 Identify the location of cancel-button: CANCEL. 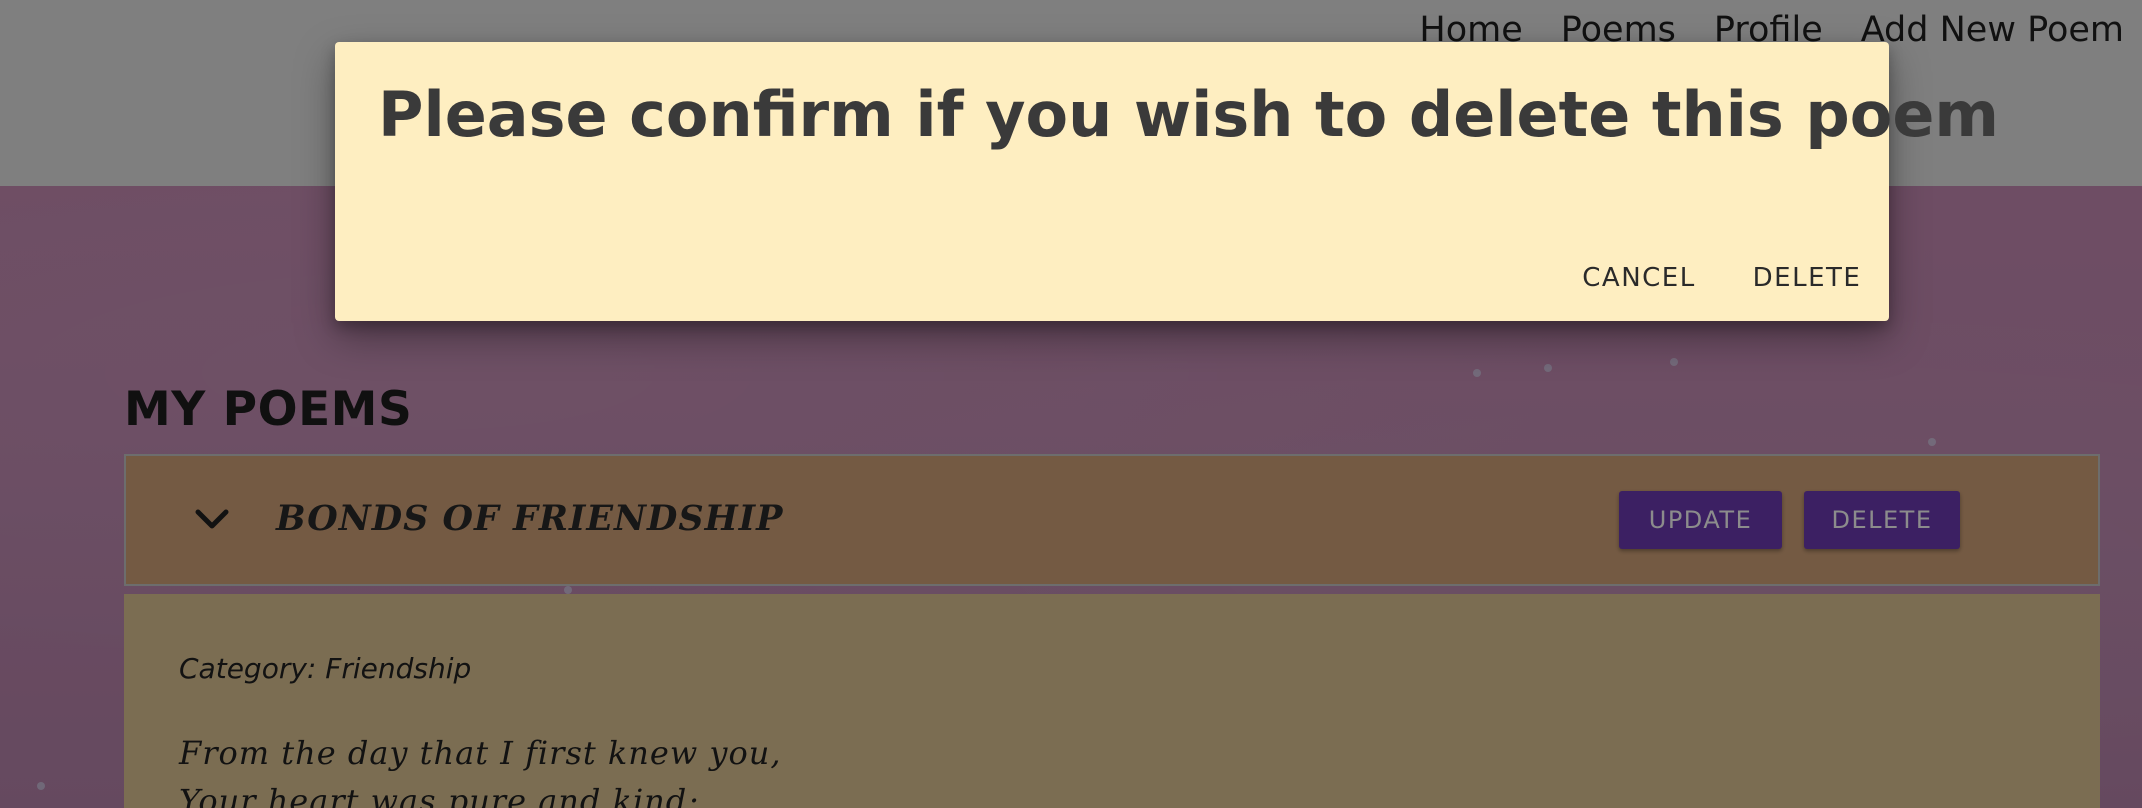
(1639, 278).